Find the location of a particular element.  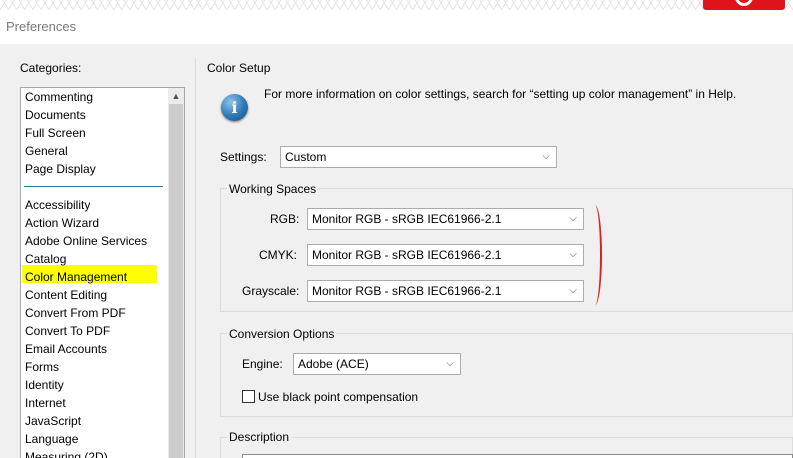

settings-dropdown: Custom ⌵ is located at coordinates (418, 157).